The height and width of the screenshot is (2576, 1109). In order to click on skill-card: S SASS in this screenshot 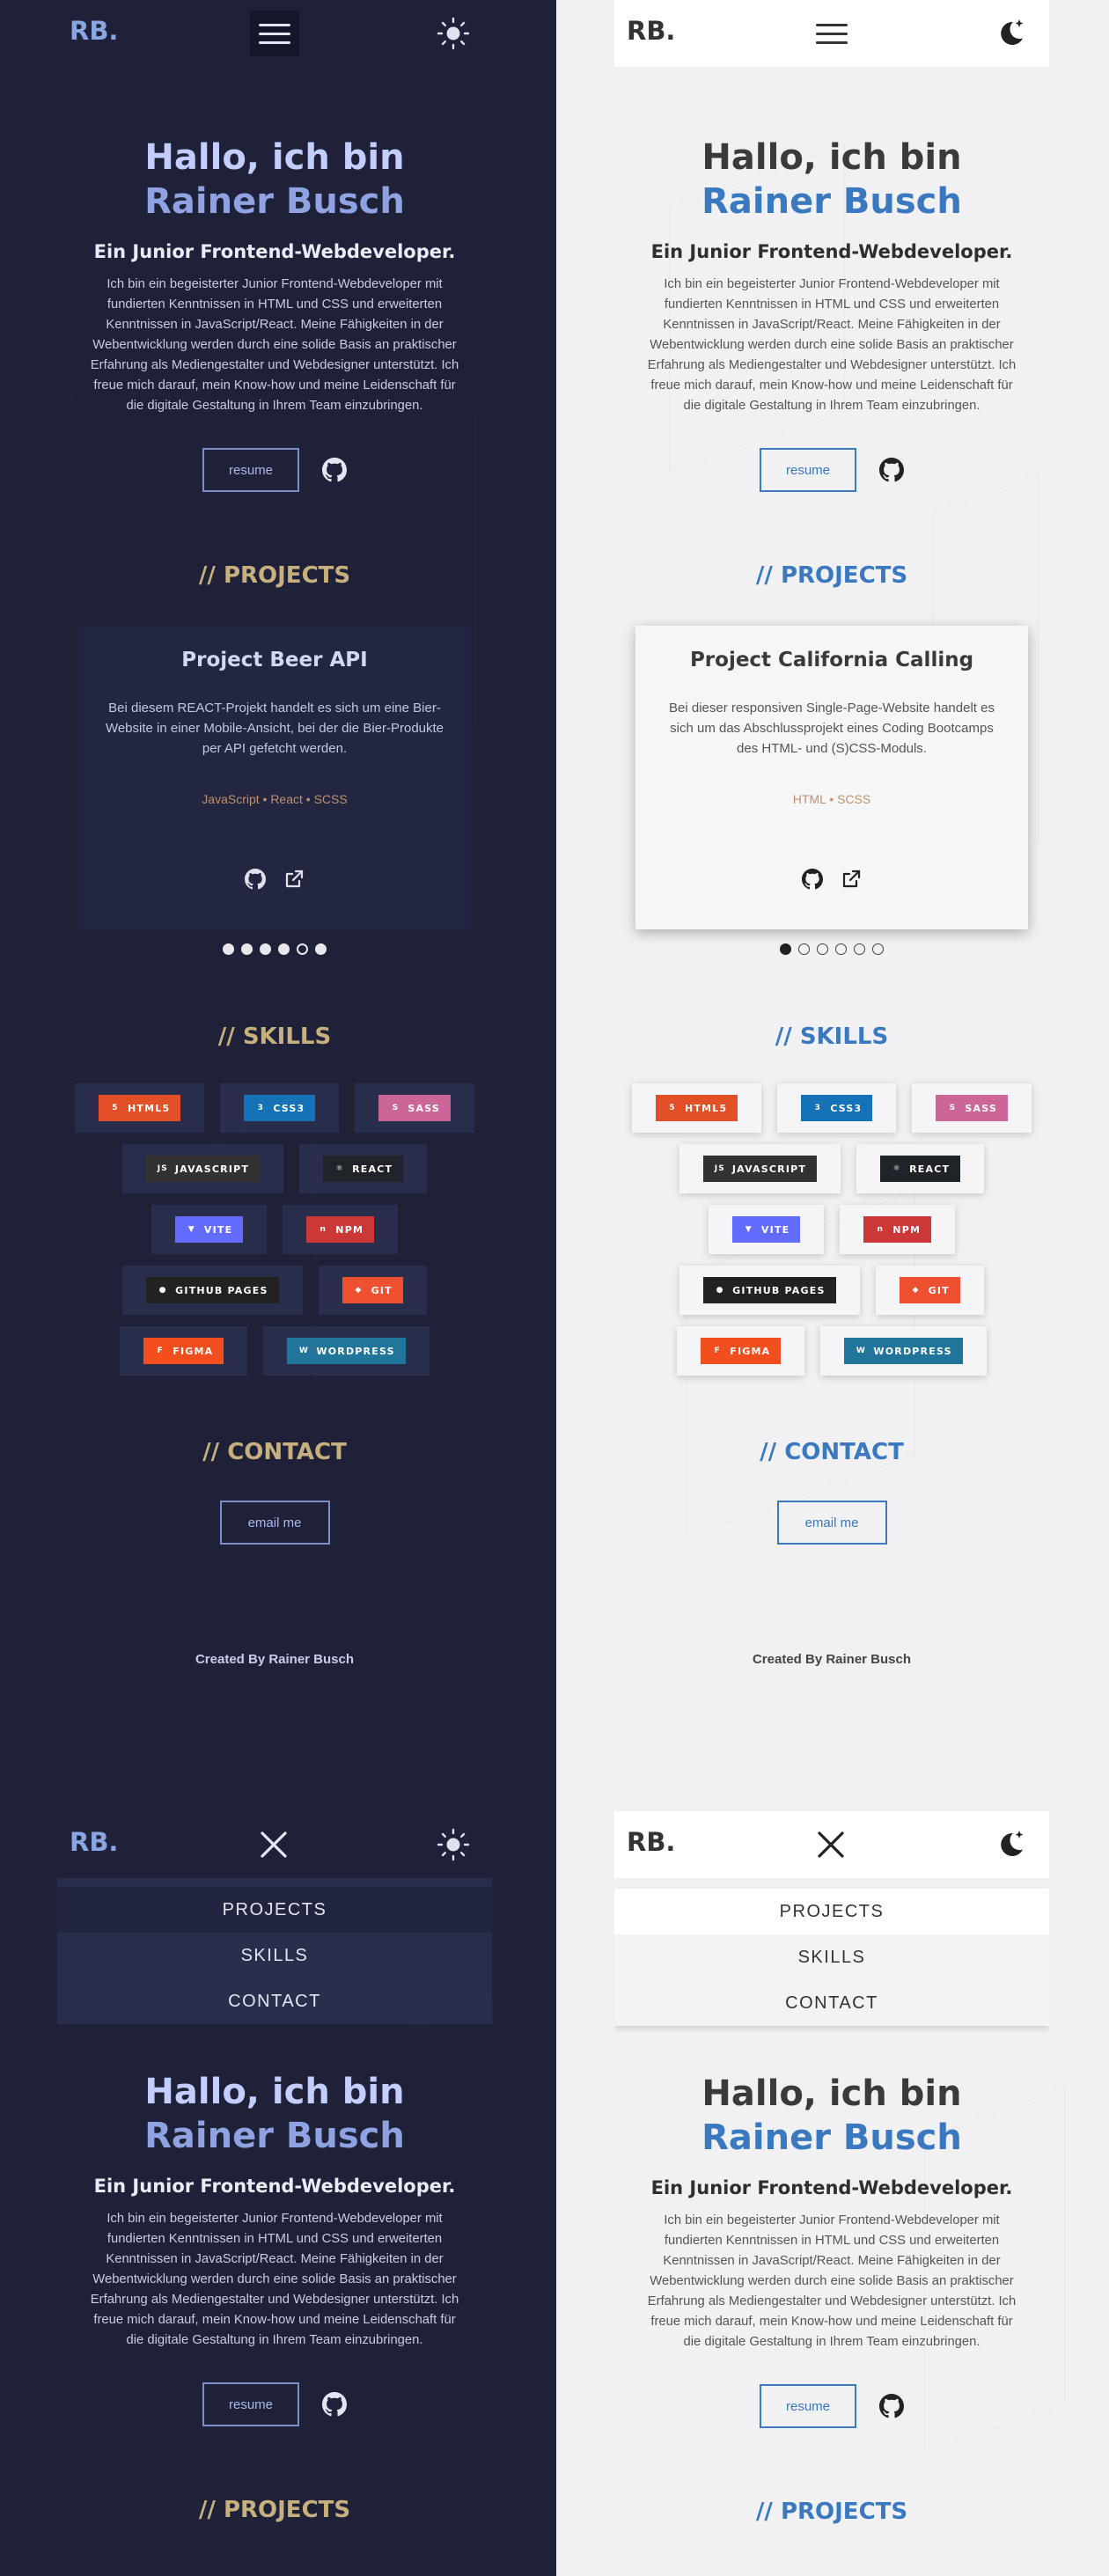, I will do `click(414, 1108)`.